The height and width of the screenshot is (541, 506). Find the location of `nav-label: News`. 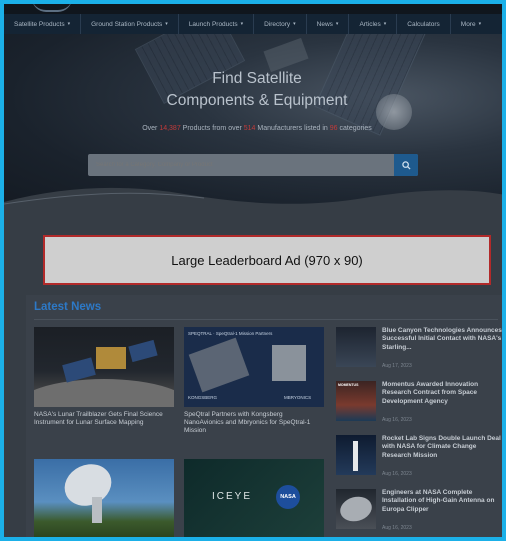

nav-label: News is located at coordinates (324, 24).